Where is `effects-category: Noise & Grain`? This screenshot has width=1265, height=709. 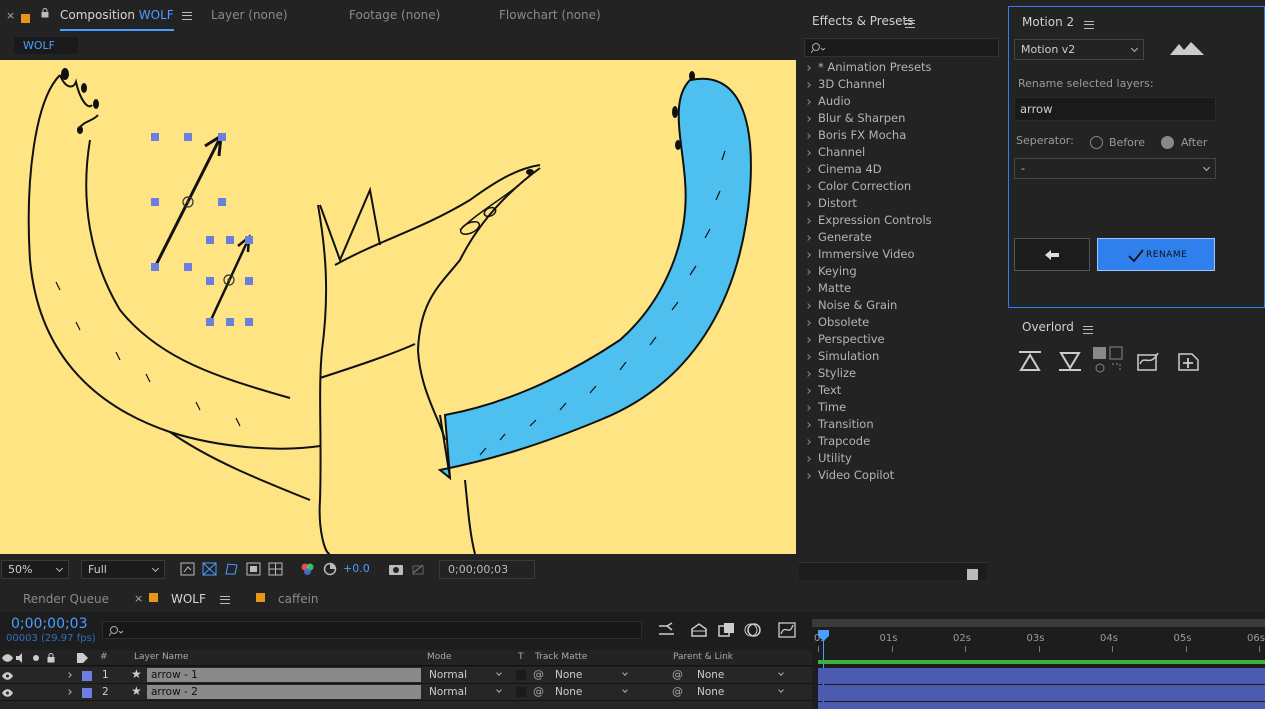
effects-category: Noise & Grain is located at coordinates (848, 305).